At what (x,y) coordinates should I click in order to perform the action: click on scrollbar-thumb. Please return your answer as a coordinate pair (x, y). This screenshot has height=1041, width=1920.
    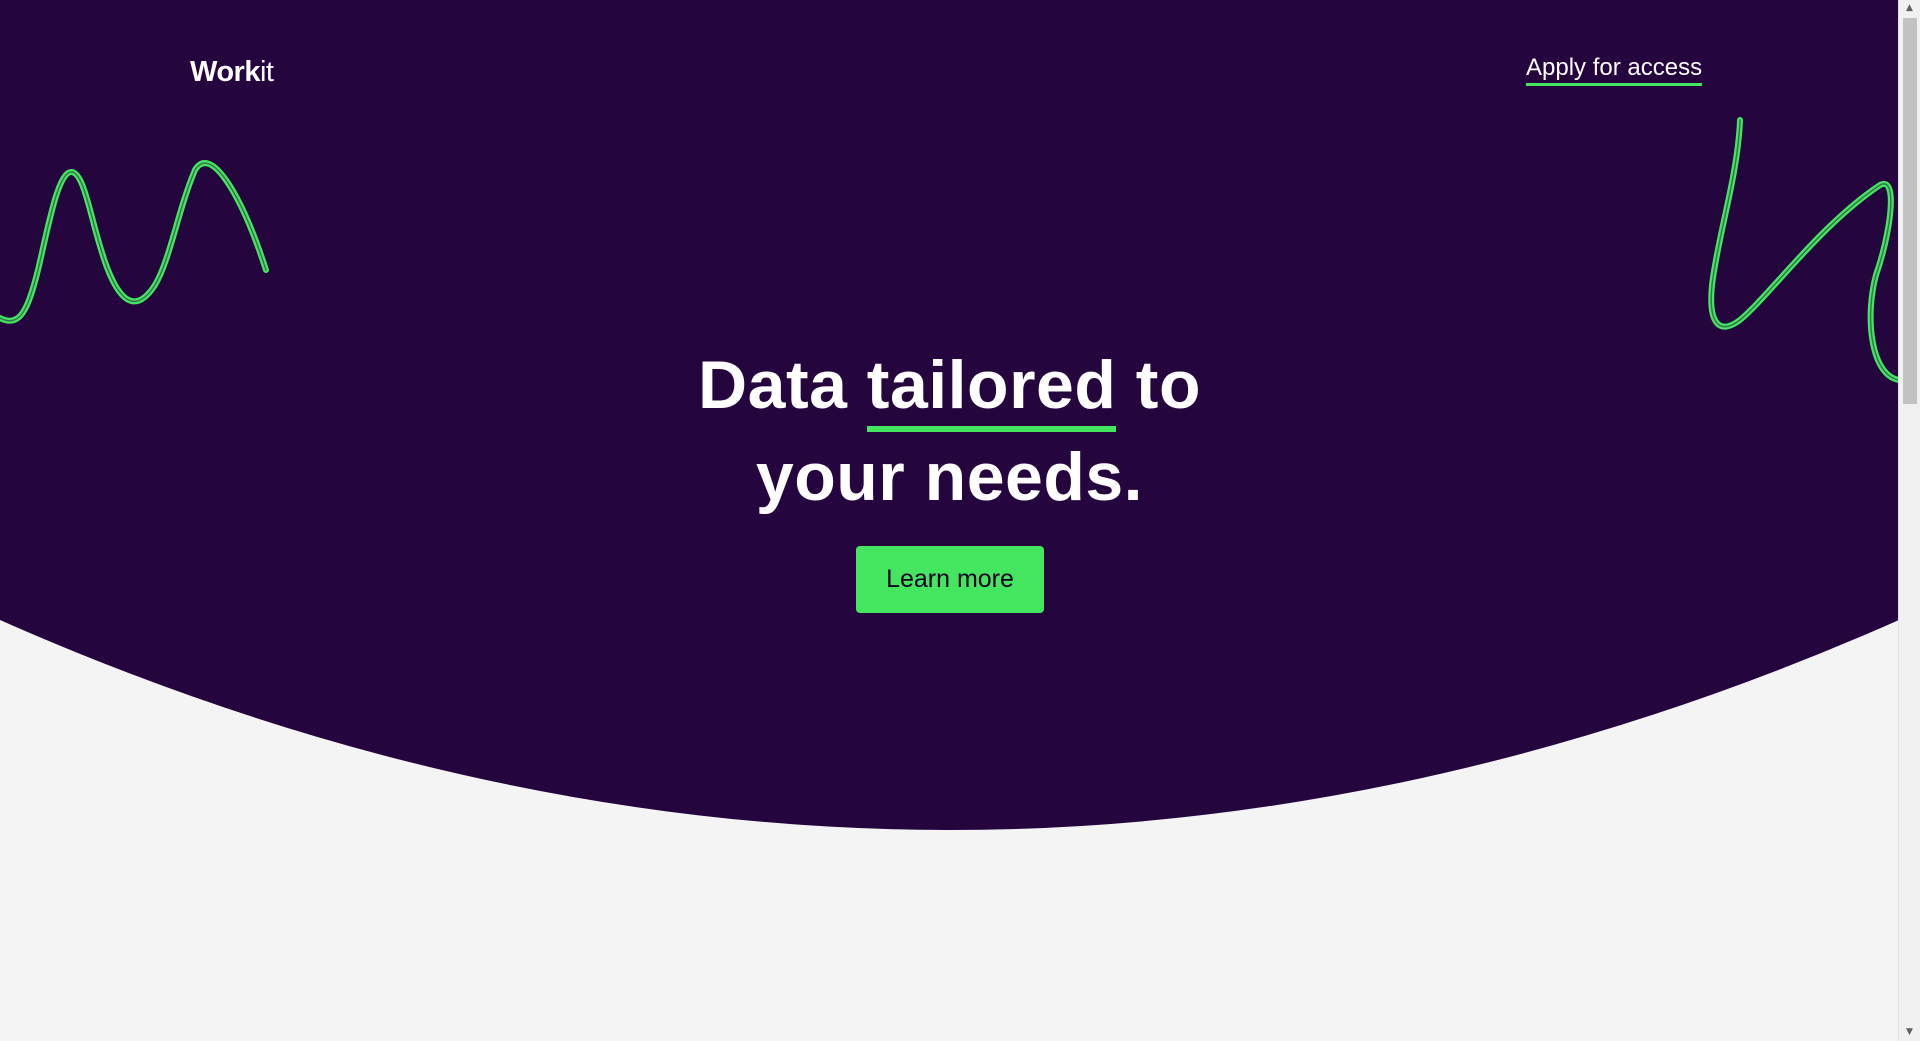
    Looking at the image, I should click on (1910, 211).